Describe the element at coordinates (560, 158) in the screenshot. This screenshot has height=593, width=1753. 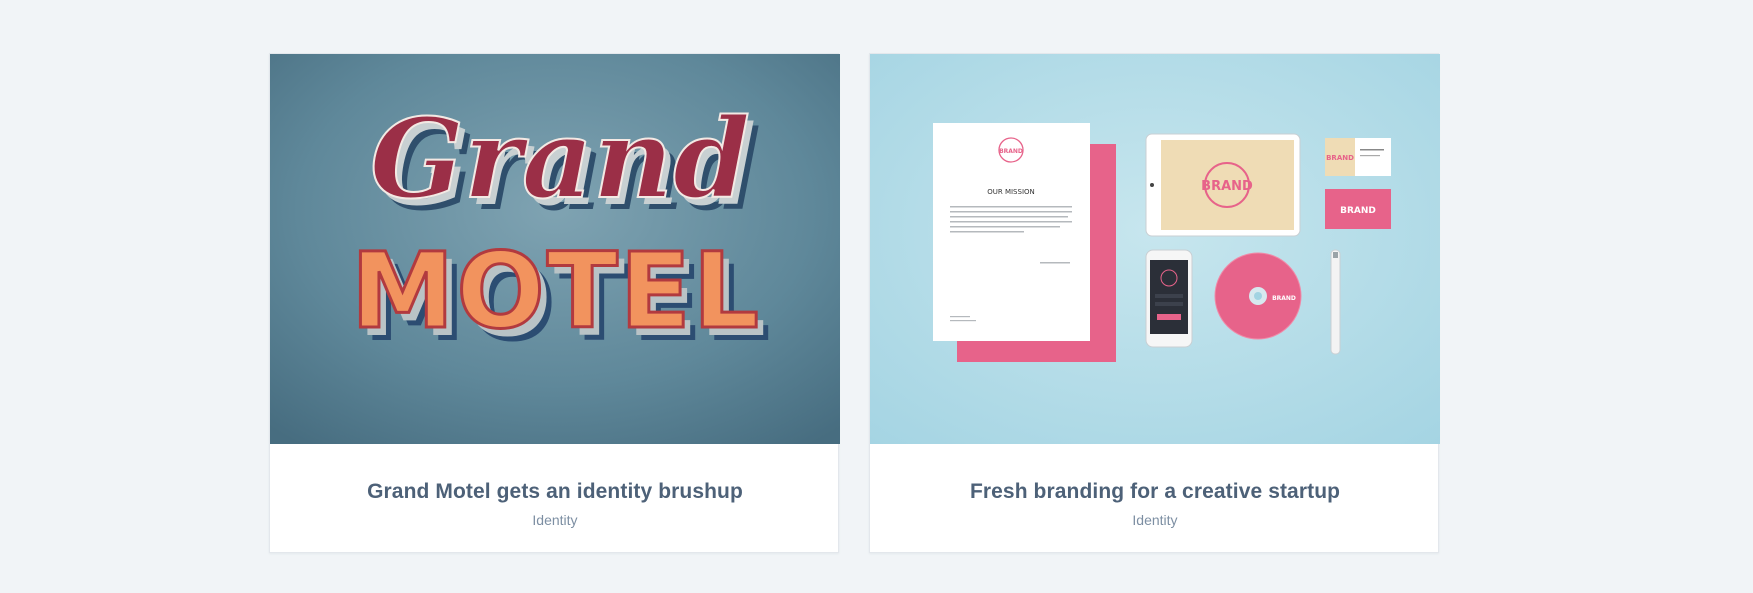
I see `script-word-grand: Grand` at that location.